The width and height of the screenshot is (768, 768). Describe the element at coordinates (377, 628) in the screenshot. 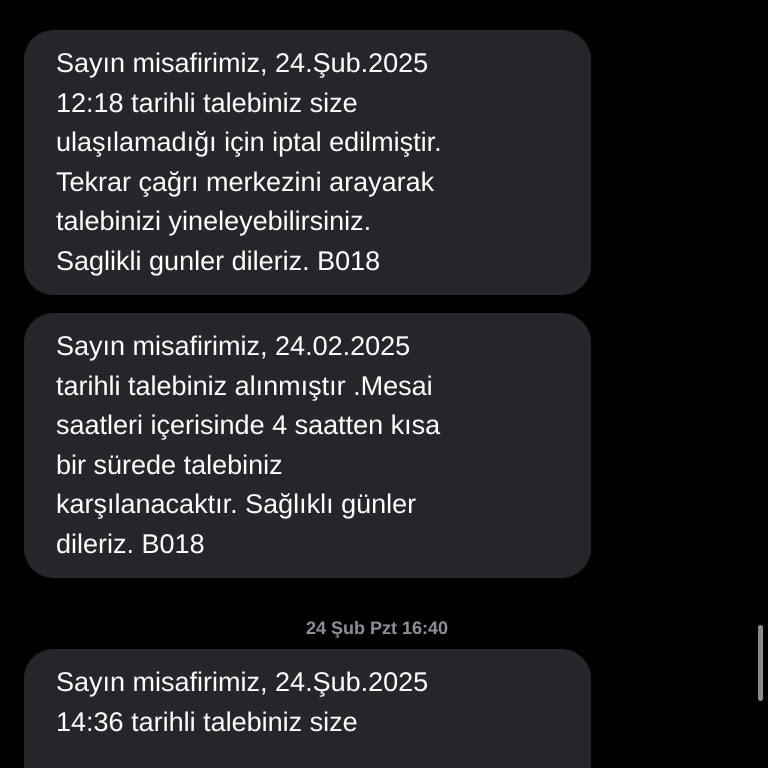

I see `message-timestamp: 24 Şub Pzt 16:40` at that location.